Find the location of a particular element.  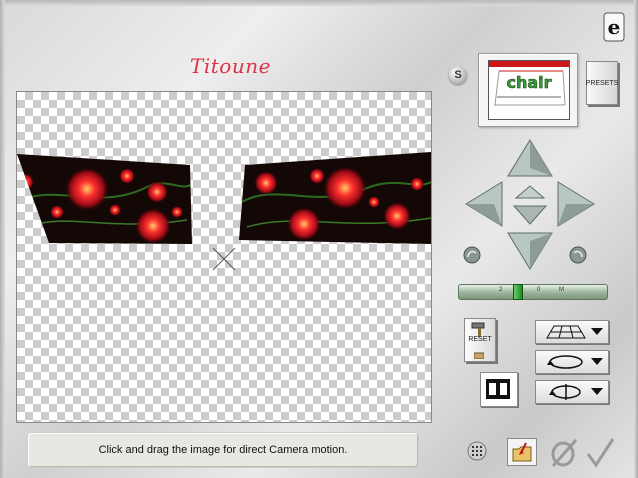

svg-text: e is located at coordinates (614, 27).